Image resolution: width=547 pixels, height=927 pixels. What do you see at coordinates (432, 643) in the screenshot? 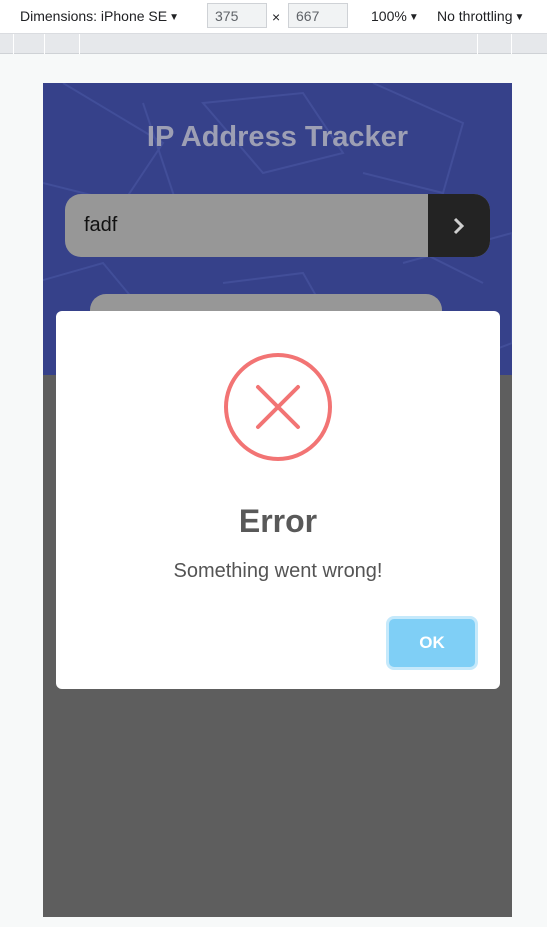
I see `ok-button: OK` at bounding box center [432, 643].